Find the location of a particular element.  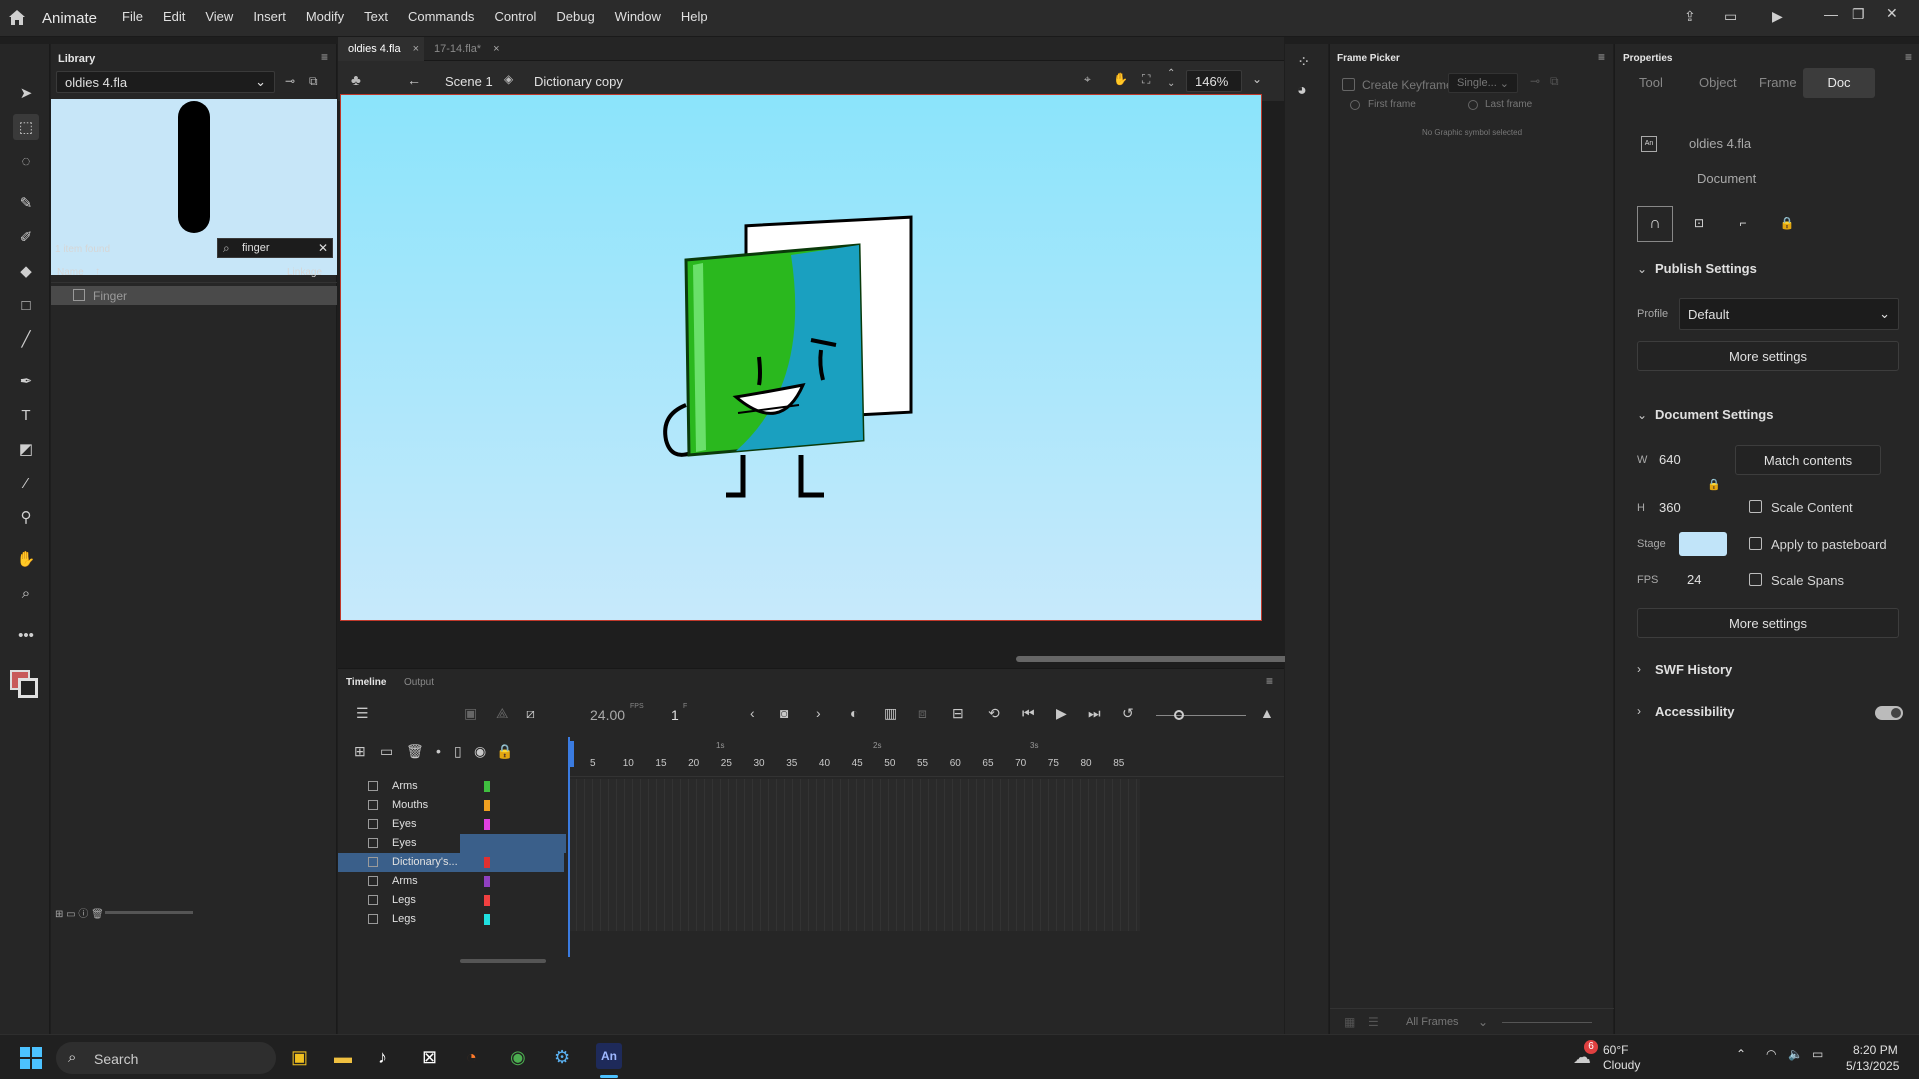

windows-start-icon is located at coordinates (31, 1058).